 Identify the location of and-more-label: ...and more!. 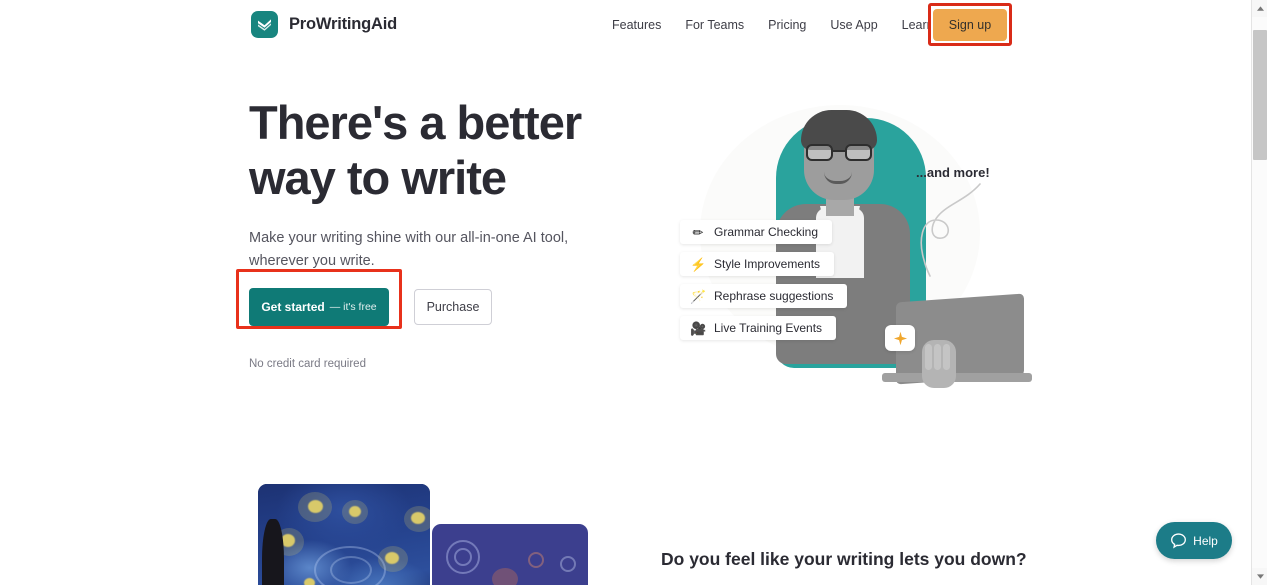
(953, 172).